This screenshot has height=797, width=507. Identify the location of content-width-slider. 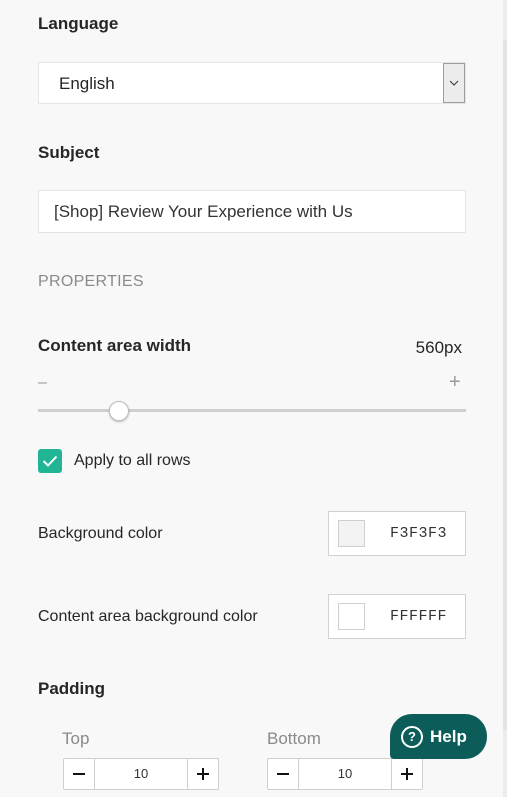
(252, 410).